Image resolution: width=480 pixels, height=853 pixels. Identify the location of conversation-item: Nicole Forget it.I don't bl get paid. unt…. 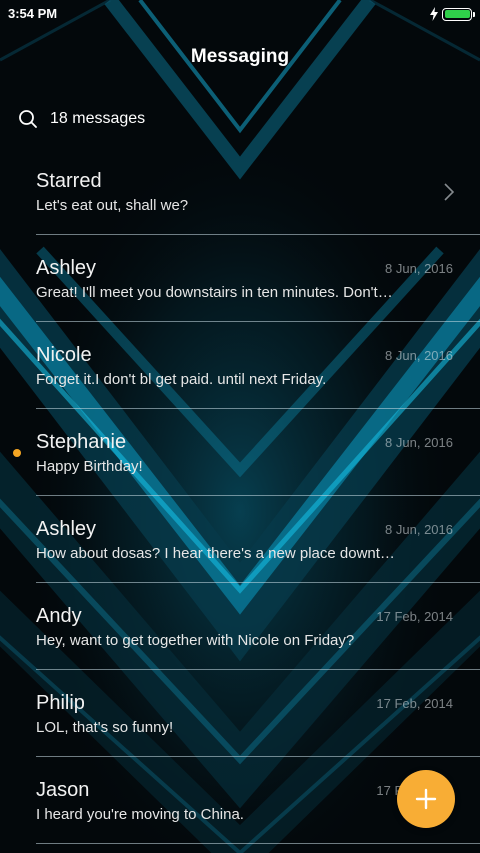
(240, 365).